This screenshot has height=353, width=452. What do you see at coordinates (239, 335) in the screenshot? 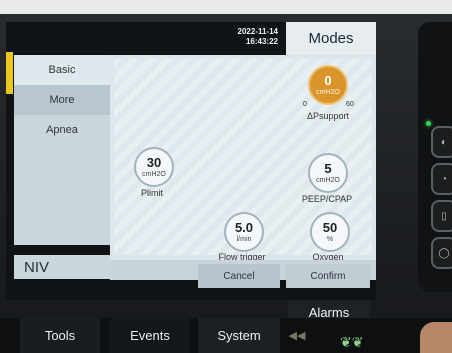
I see `nav-system: System` at bounding box center [239, 335].